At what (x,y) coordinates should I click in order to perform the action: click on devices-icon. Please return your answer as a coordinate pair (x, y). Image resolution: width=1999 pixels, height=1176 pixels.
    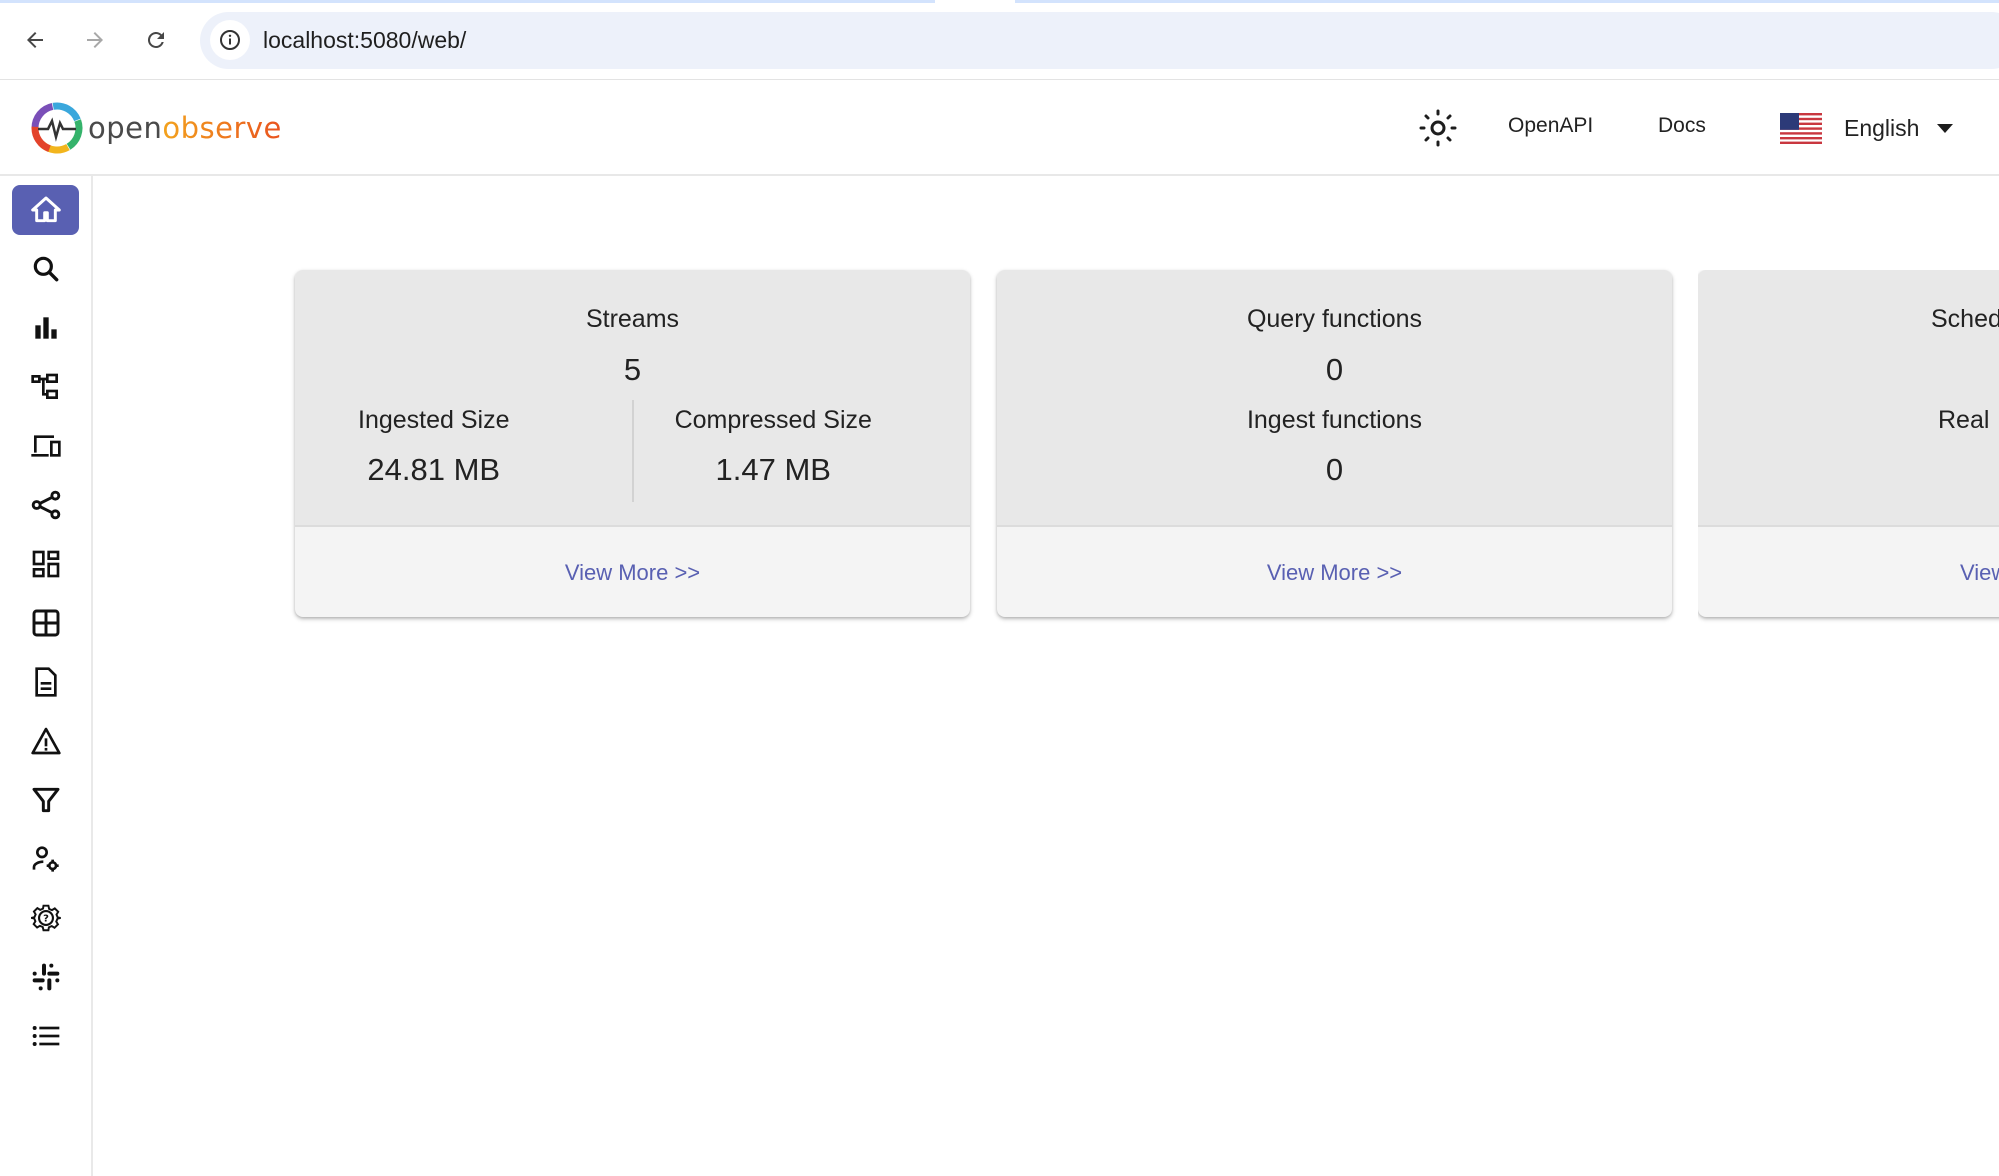
    Looking at the image, I should click on (45, 446).